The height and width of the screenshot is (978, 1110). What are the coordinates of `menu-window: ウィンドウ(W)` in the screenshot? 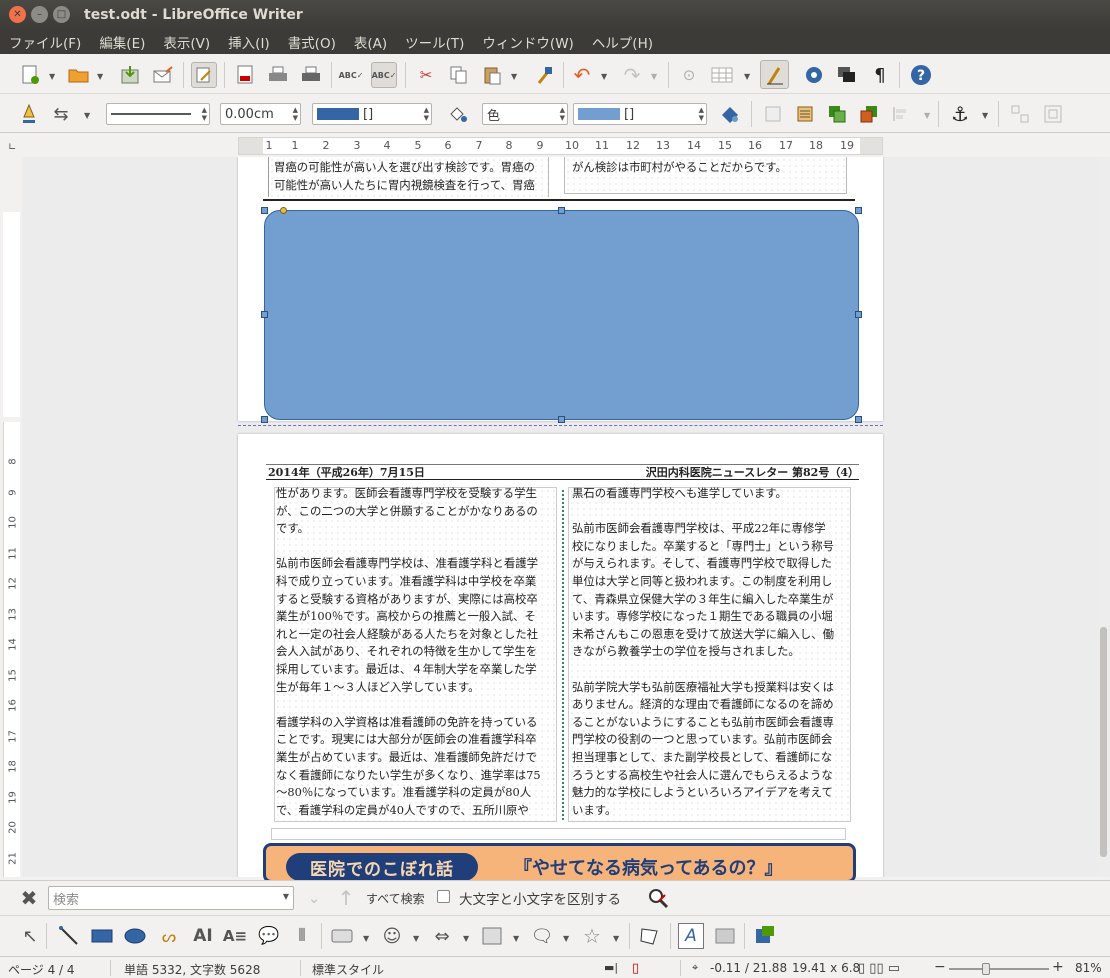 It's located at (527, 42).